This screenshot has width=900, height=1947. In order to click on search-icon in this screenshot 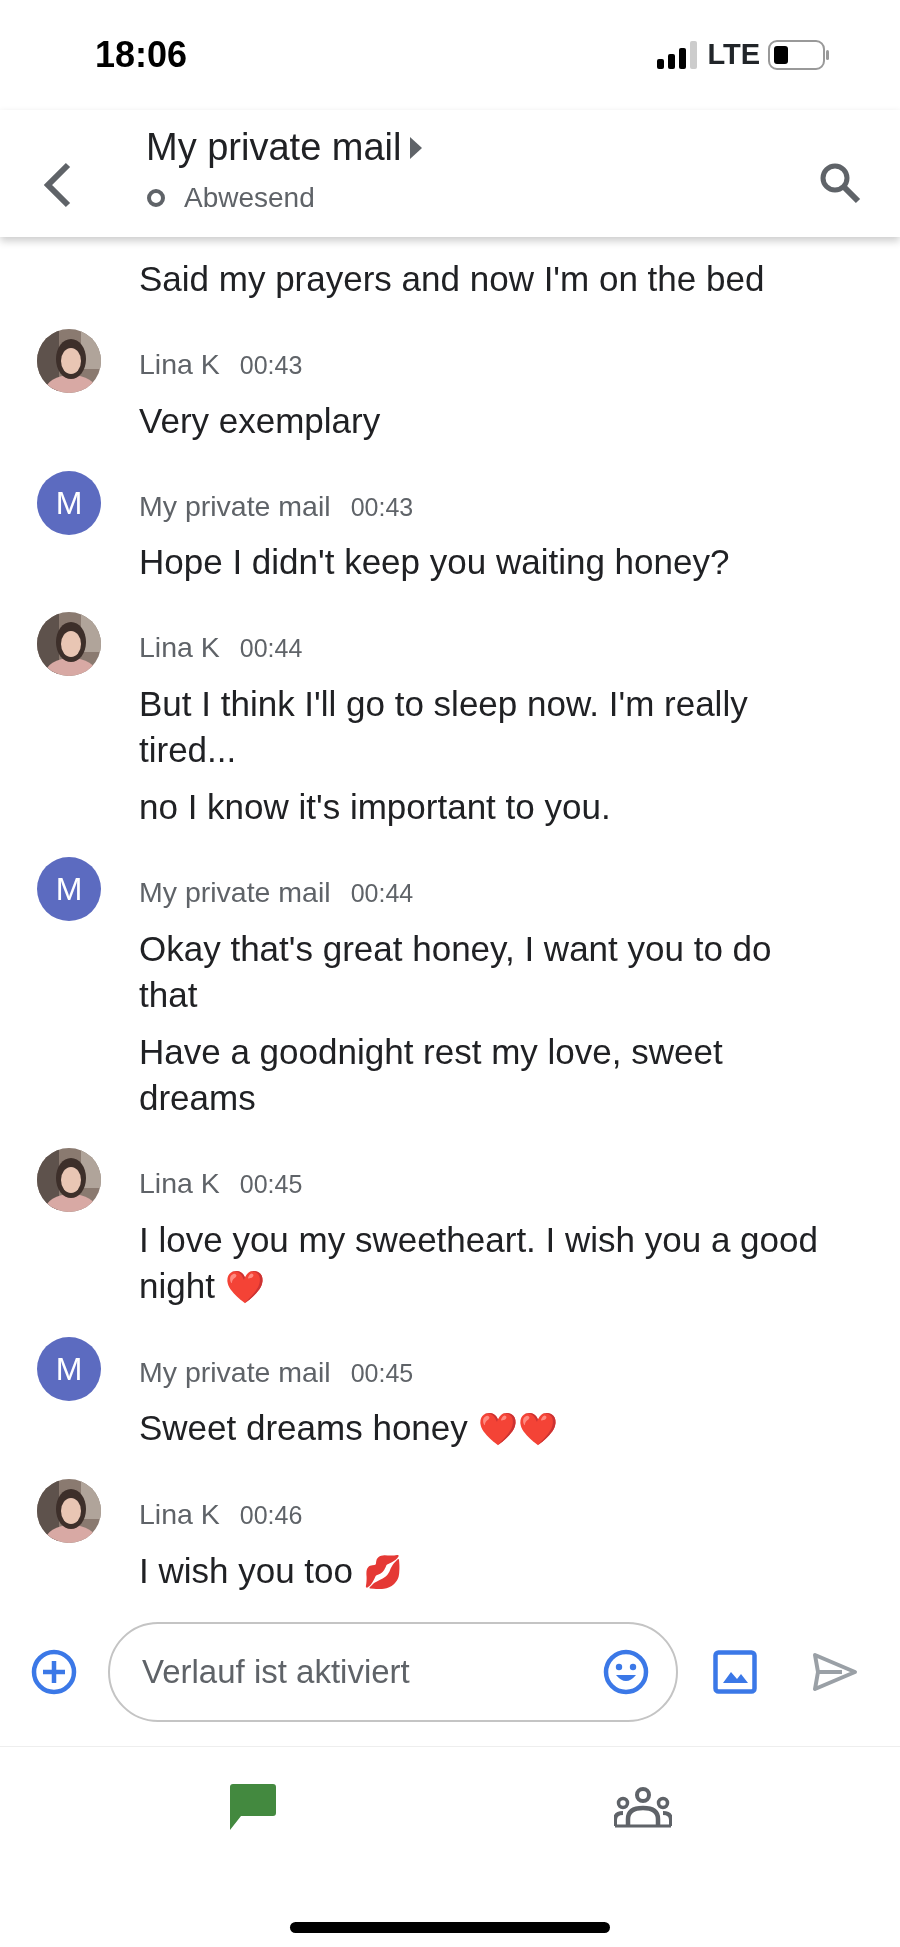, I will do `click(840, 183)`.